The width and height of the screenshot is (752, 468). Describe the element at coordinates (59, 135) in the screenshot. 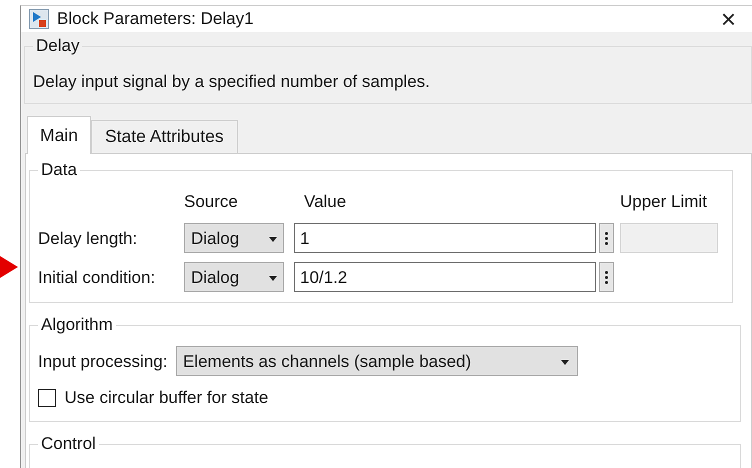

I see `tab: Main` at that location.